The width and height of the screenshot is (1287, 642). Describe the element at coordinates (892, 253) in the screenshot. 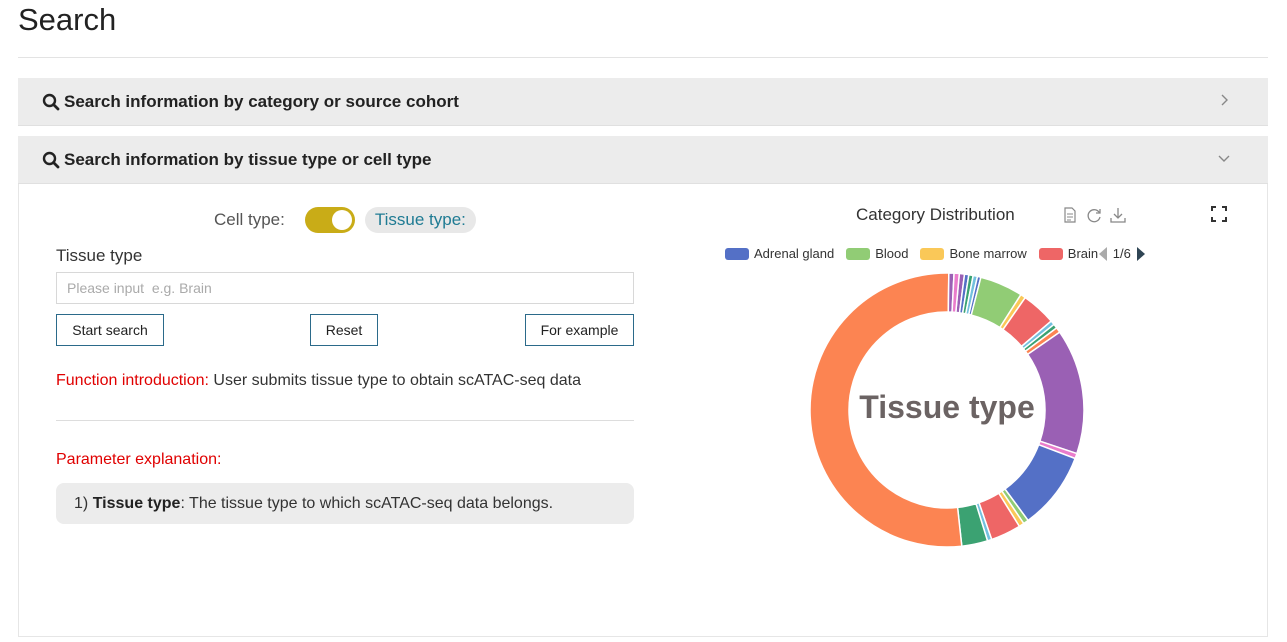

I see `legend-label: Blood` at that location.